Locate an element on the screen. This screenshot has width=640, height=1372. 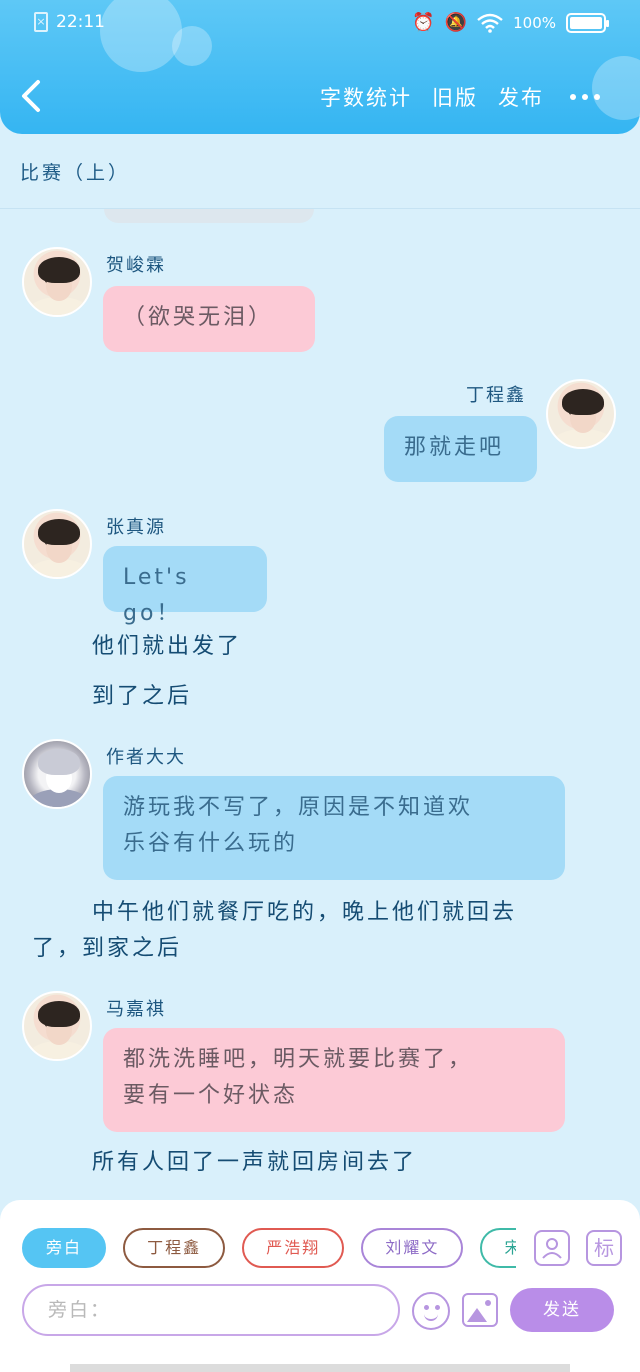
role-chip-row: 旁白 丁程鑫 严浩翔 刘耀文 宋亚轩 is located at coordinates (269, 1250).